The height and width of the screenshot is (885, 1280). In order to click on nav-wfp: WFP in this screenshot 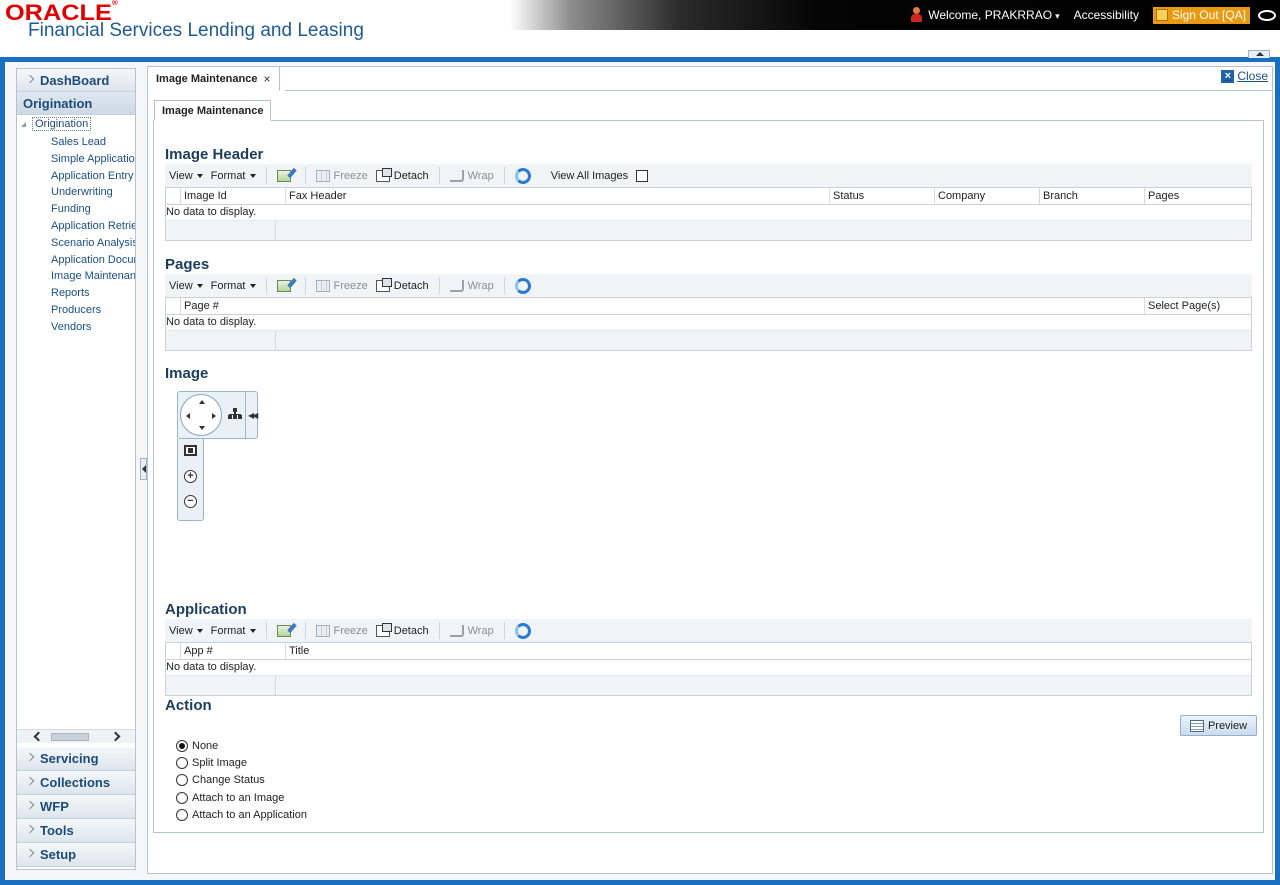, I will do `click(76, 807)`.